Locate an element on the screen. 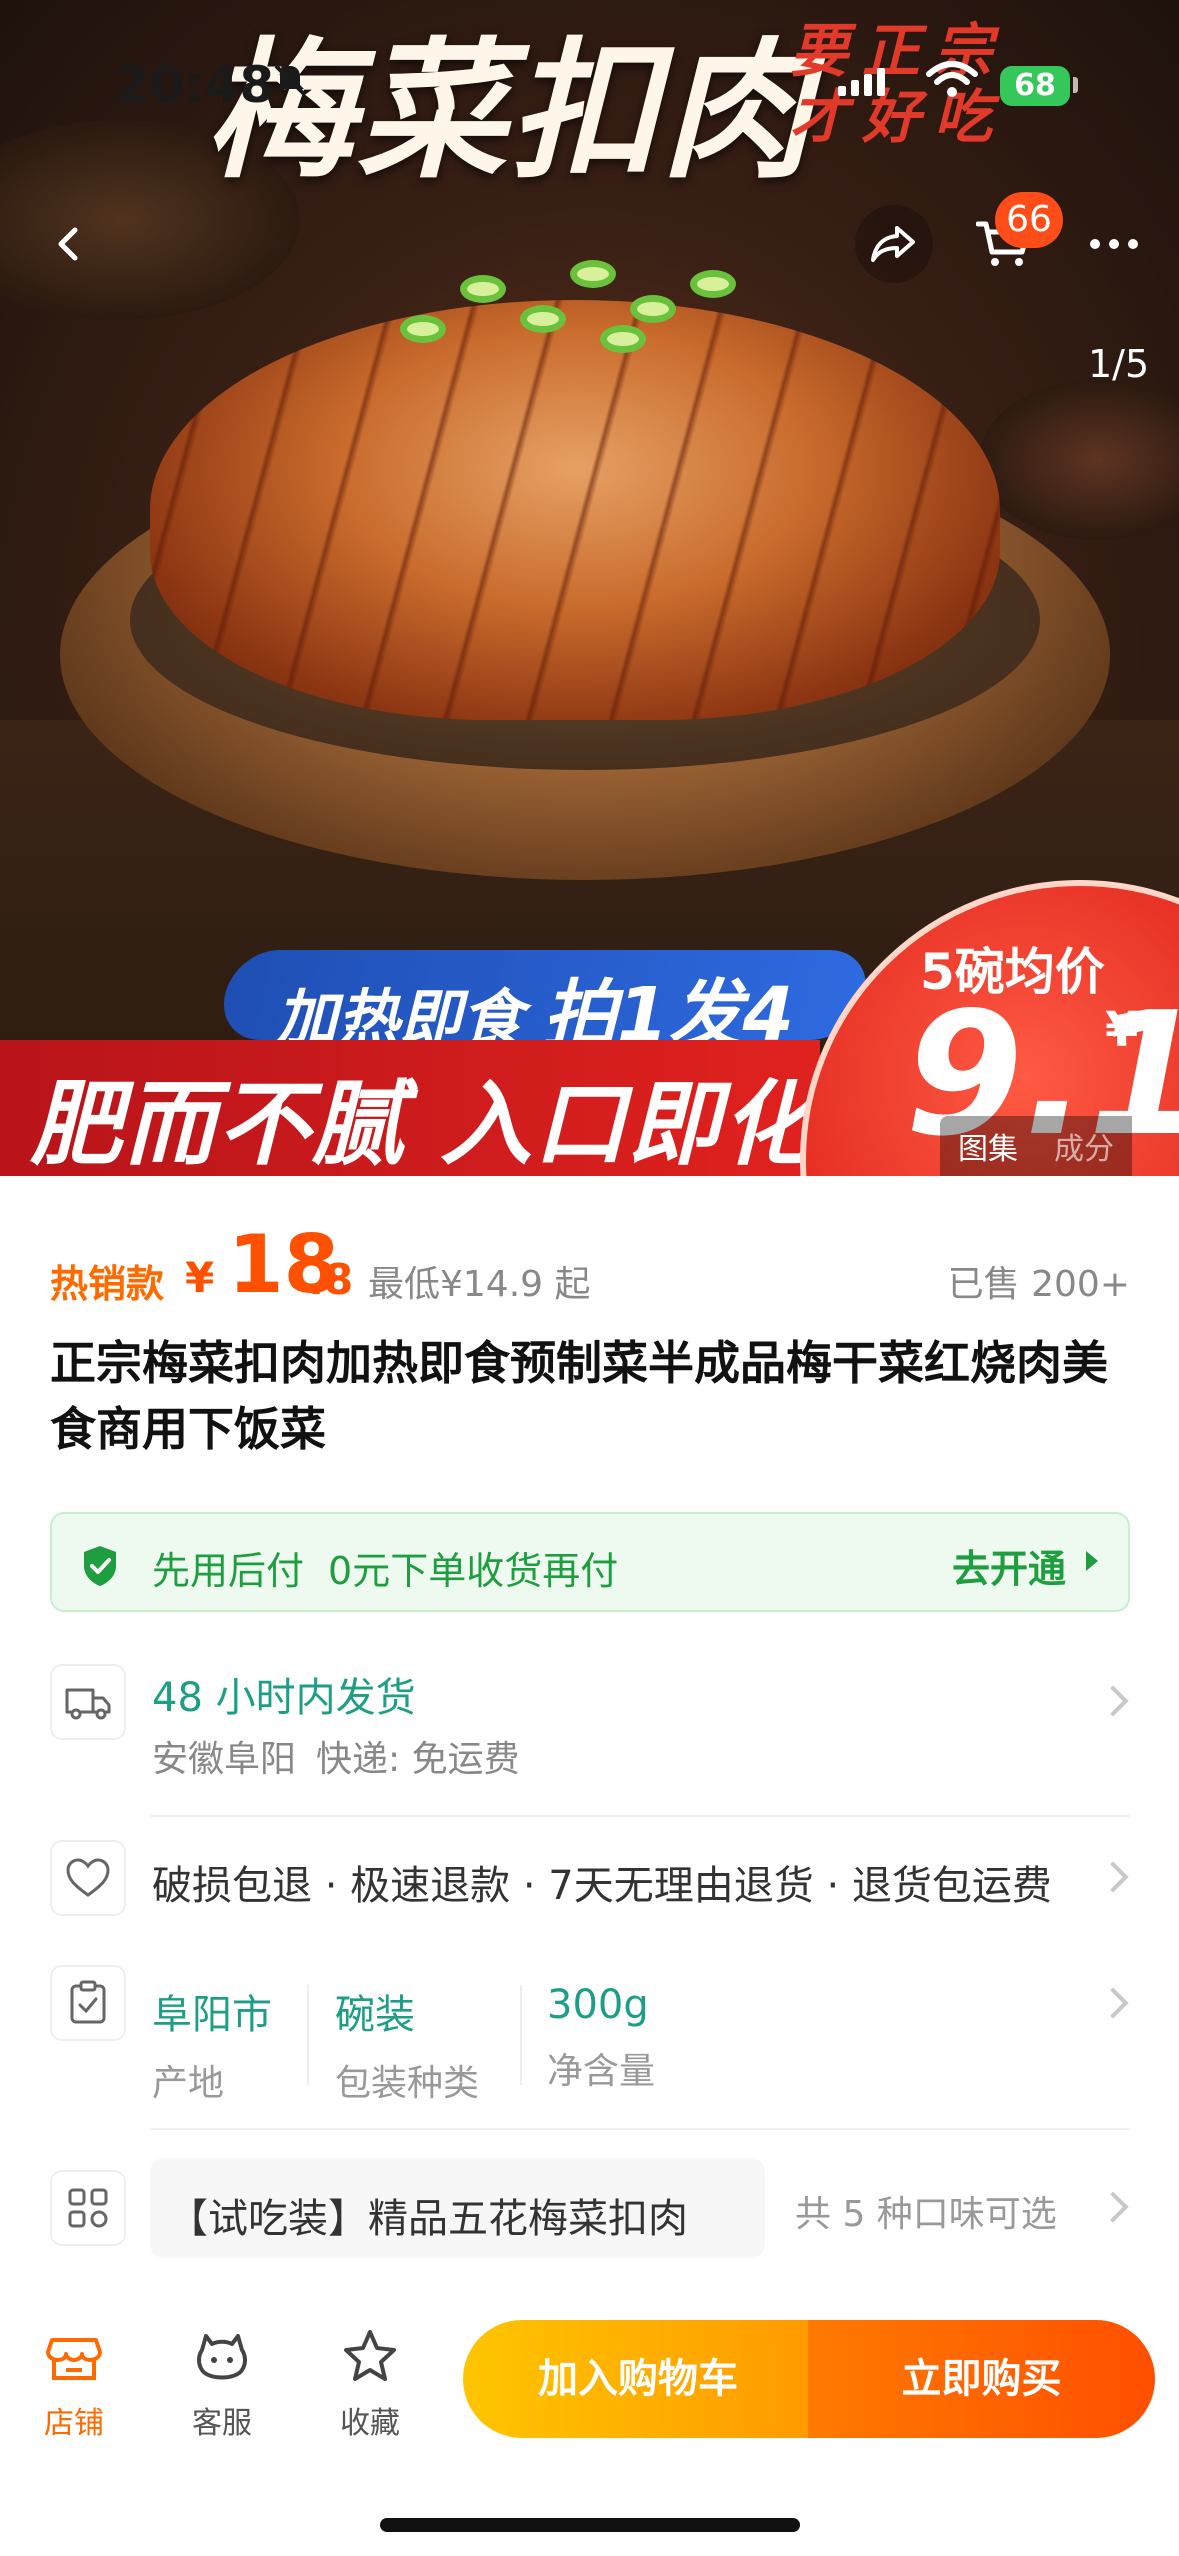 The width and height of the screenshot is (1179, 2556). battery-icon: 68 is located at coordinates (1035, 86).